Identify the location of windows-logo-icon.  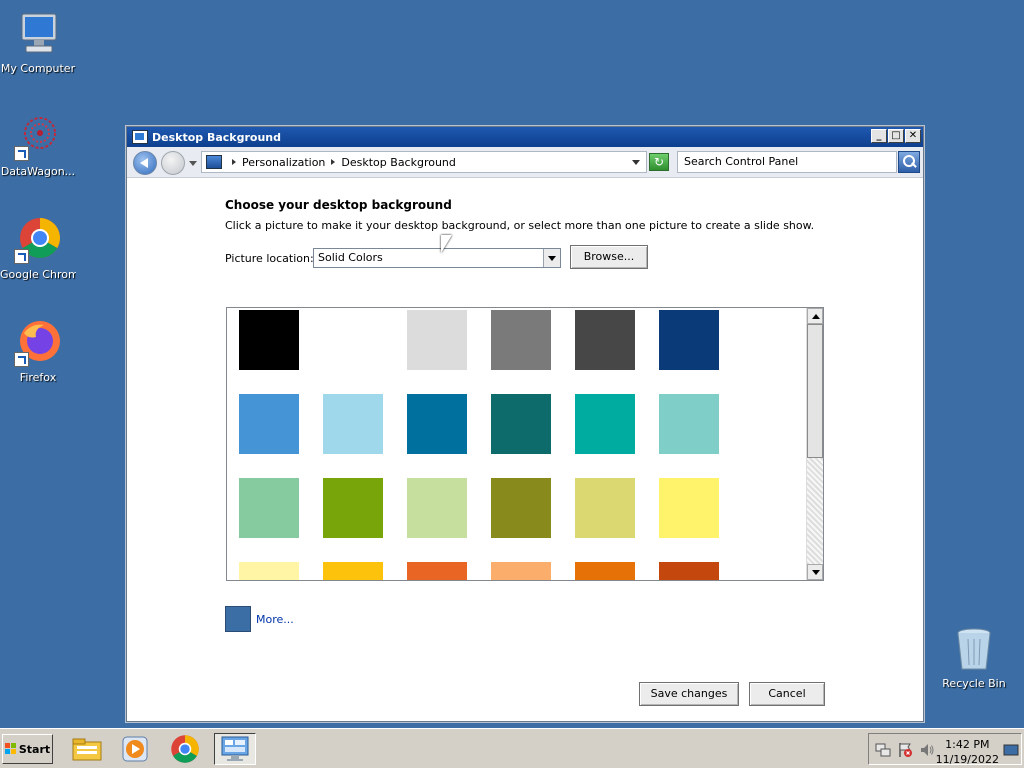
(10, 749).